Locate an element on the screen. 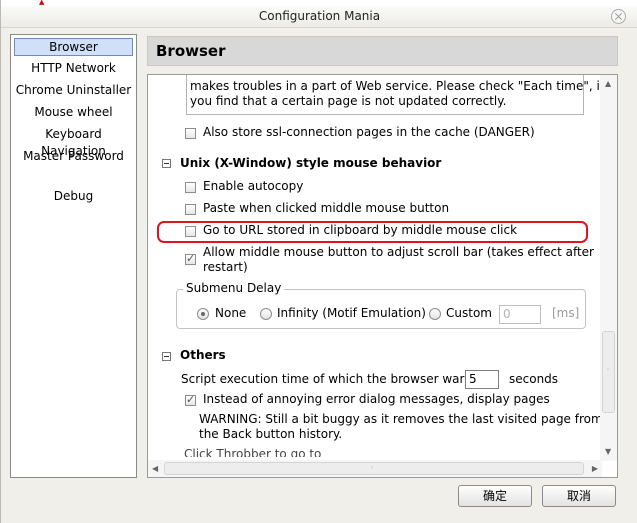  window-title: Configuration Mania is located at coordinates (319, 16).